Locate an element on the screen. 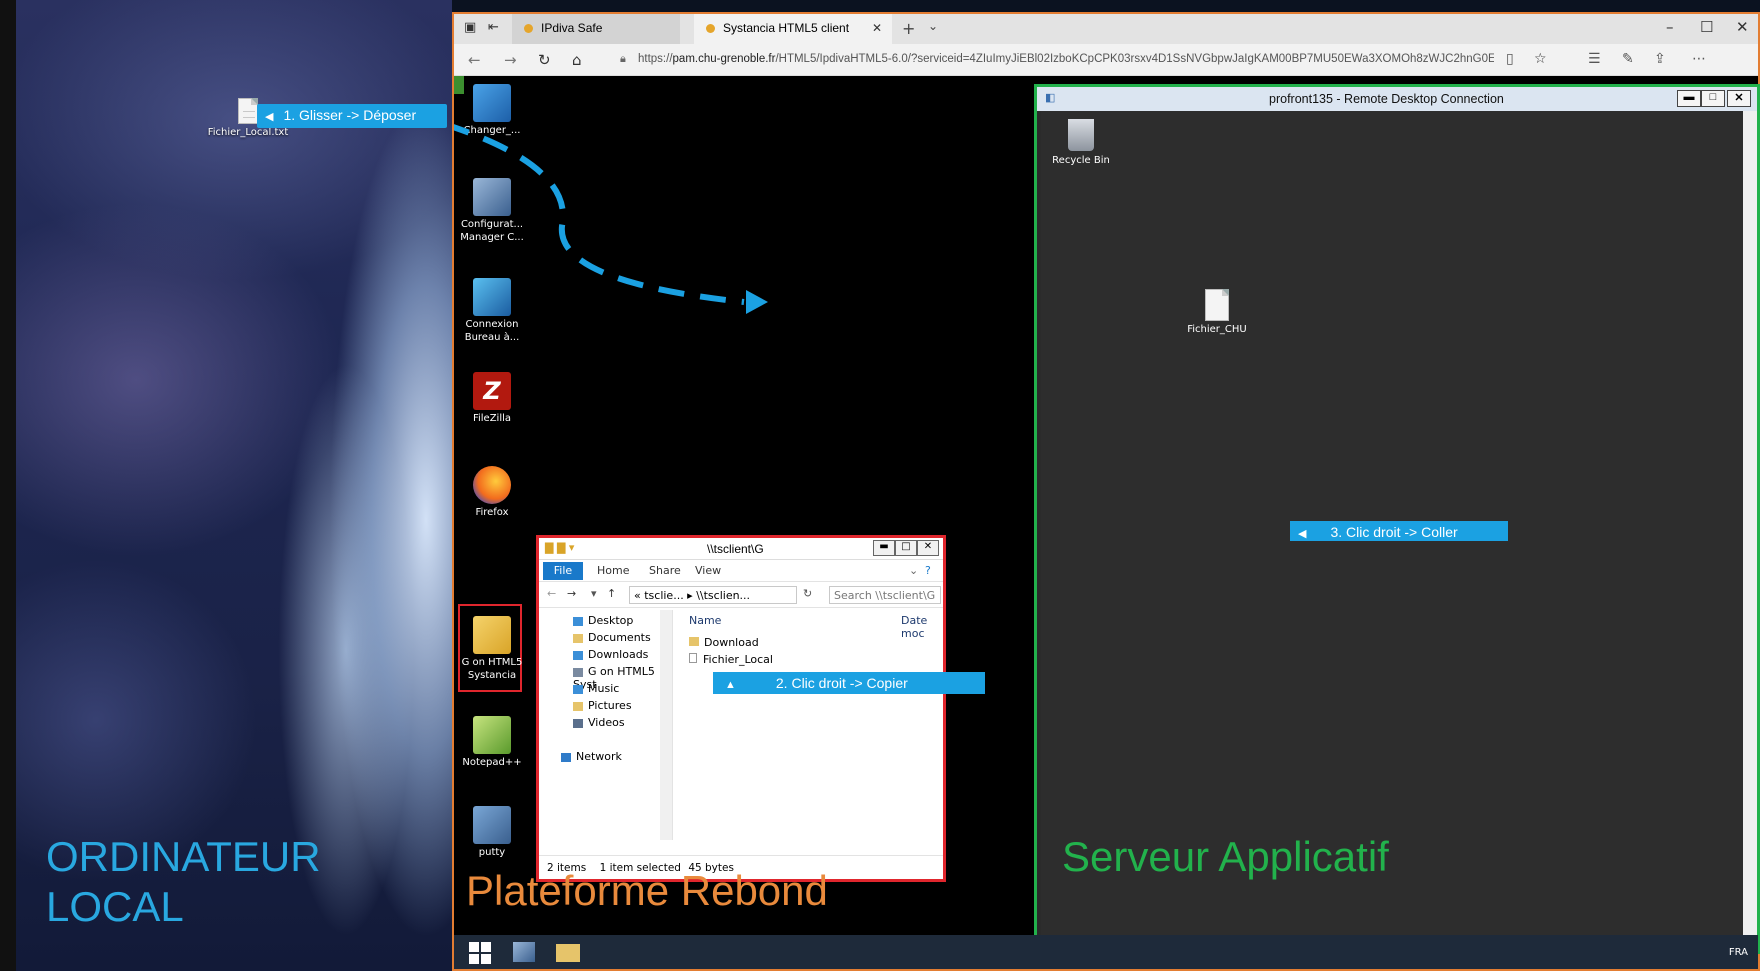  rdp-vertical-scrollbar is located at coordinates (1750, 523).